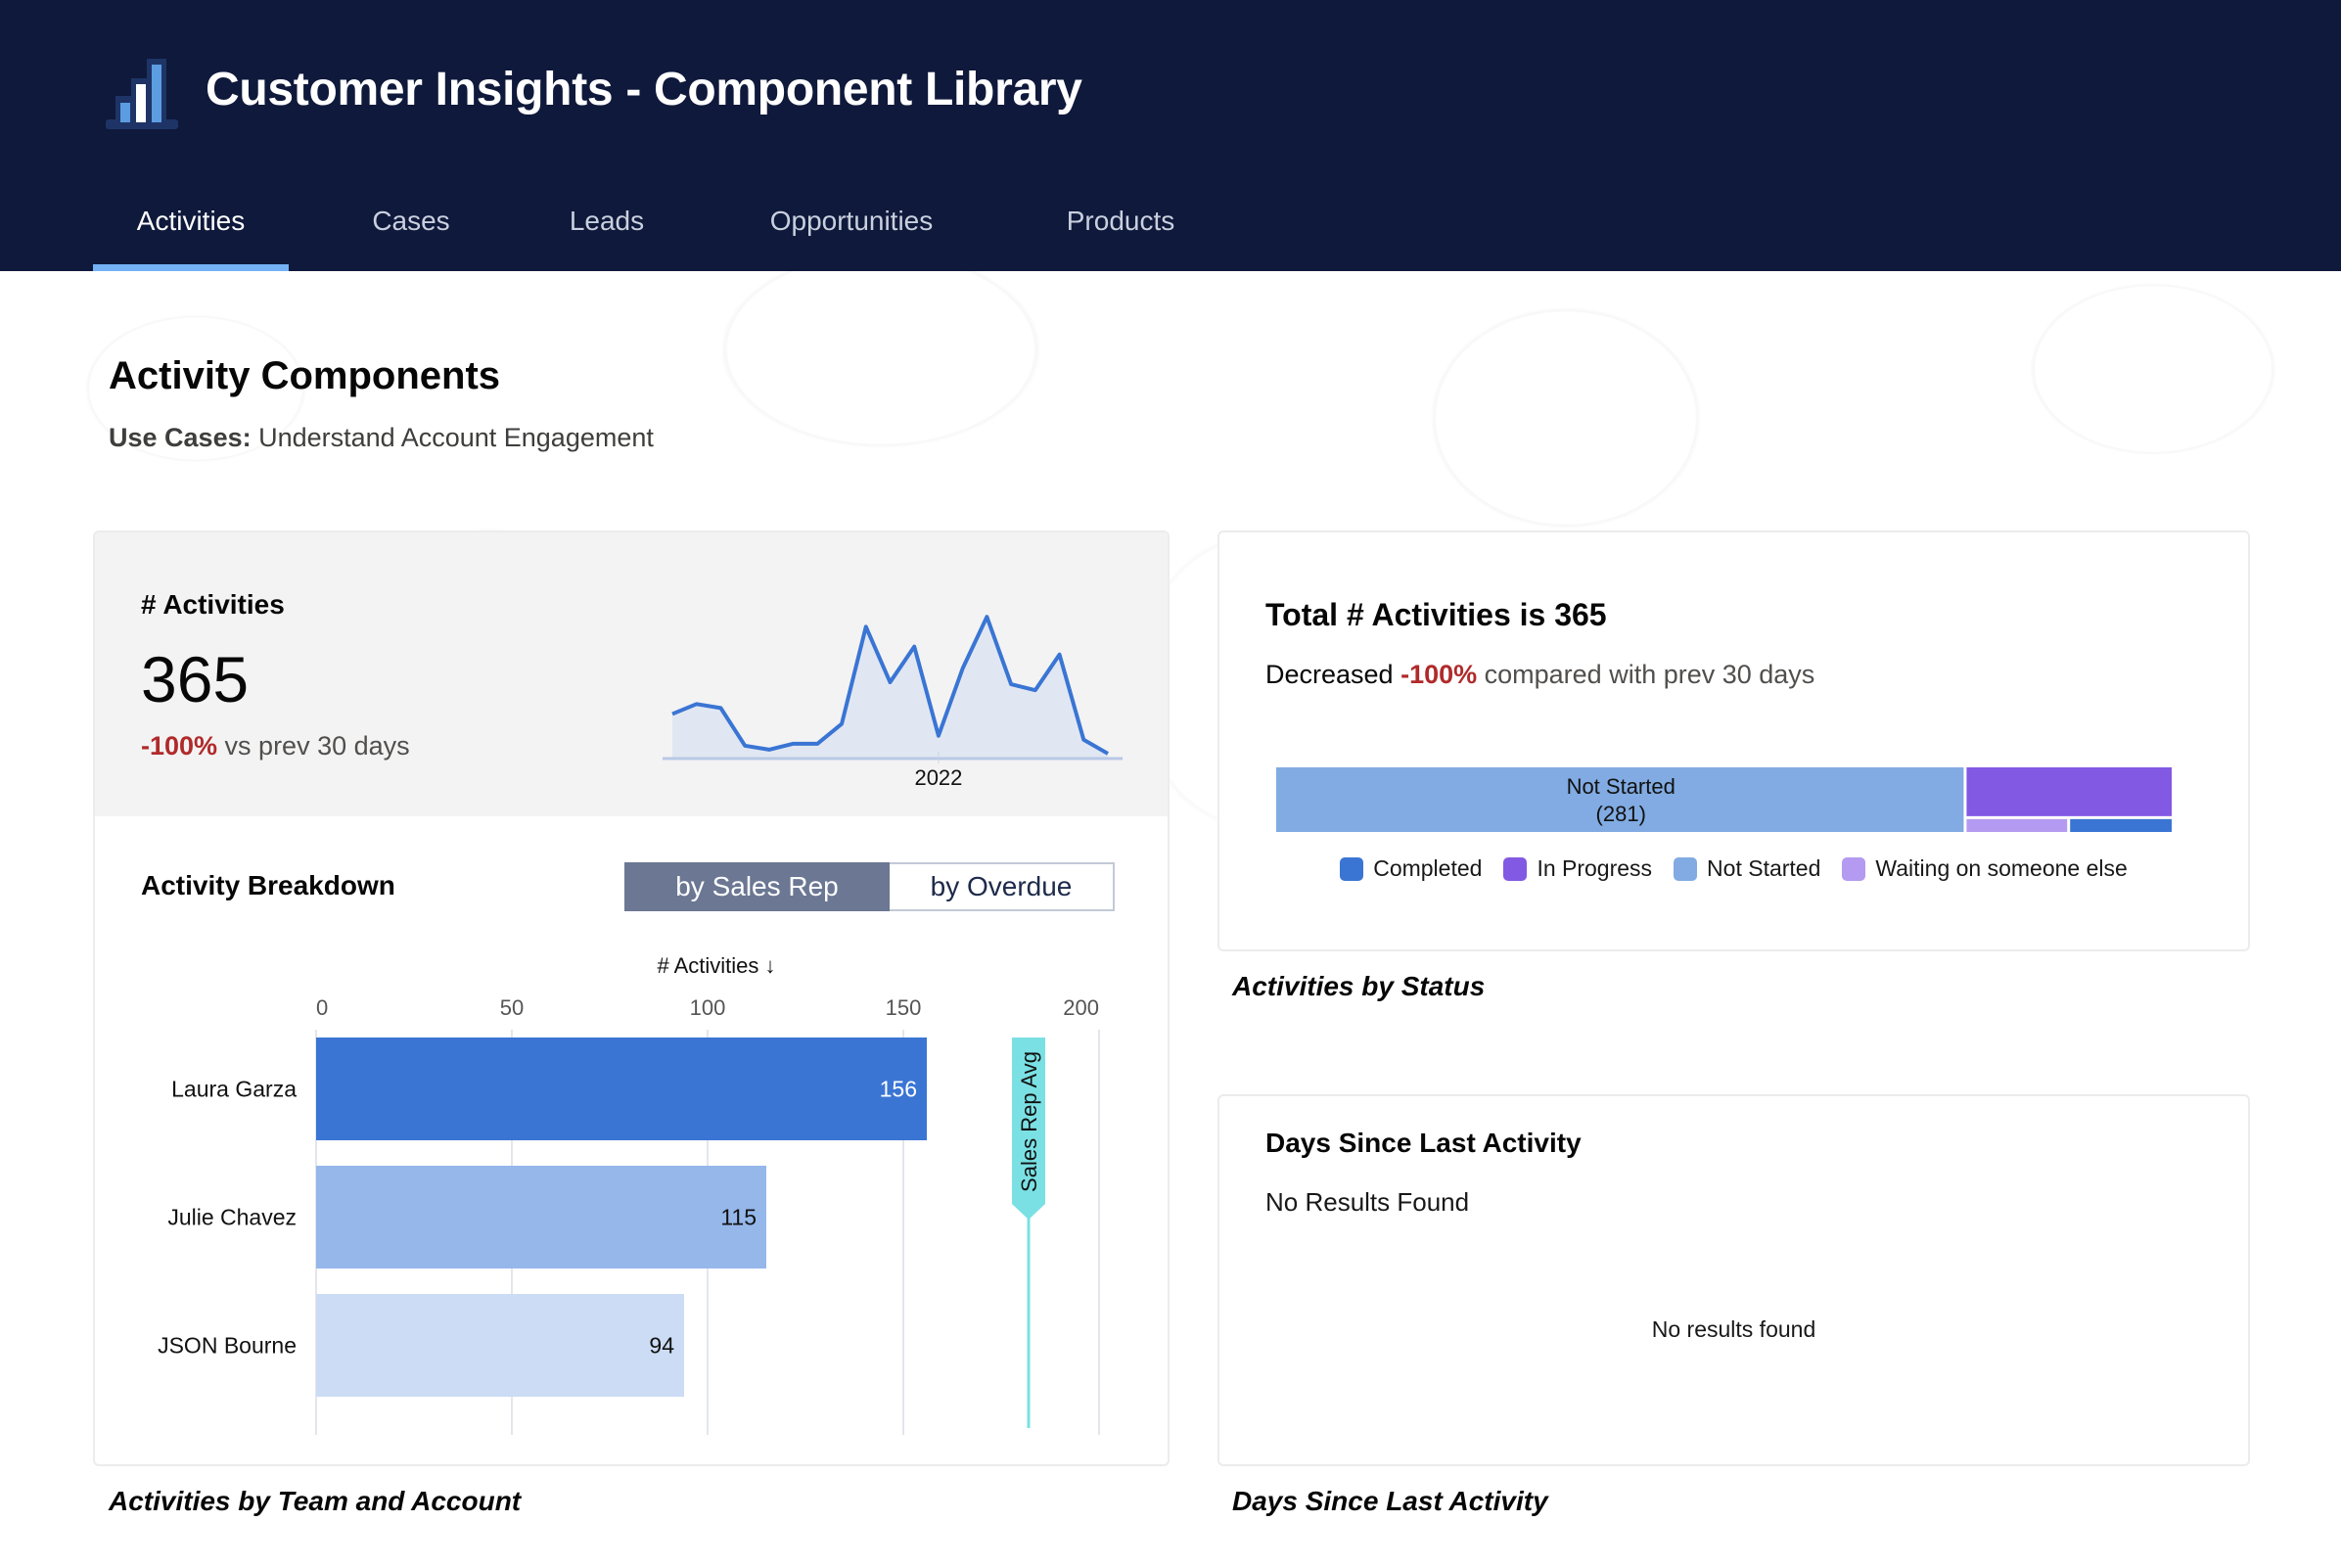 This screenshot has height=1568, width=2341. What do you see at coordinates (1724, 799) in the screenshot?
I see `status-treemap: Not Started (281)` at bounding box center [1724, 799].